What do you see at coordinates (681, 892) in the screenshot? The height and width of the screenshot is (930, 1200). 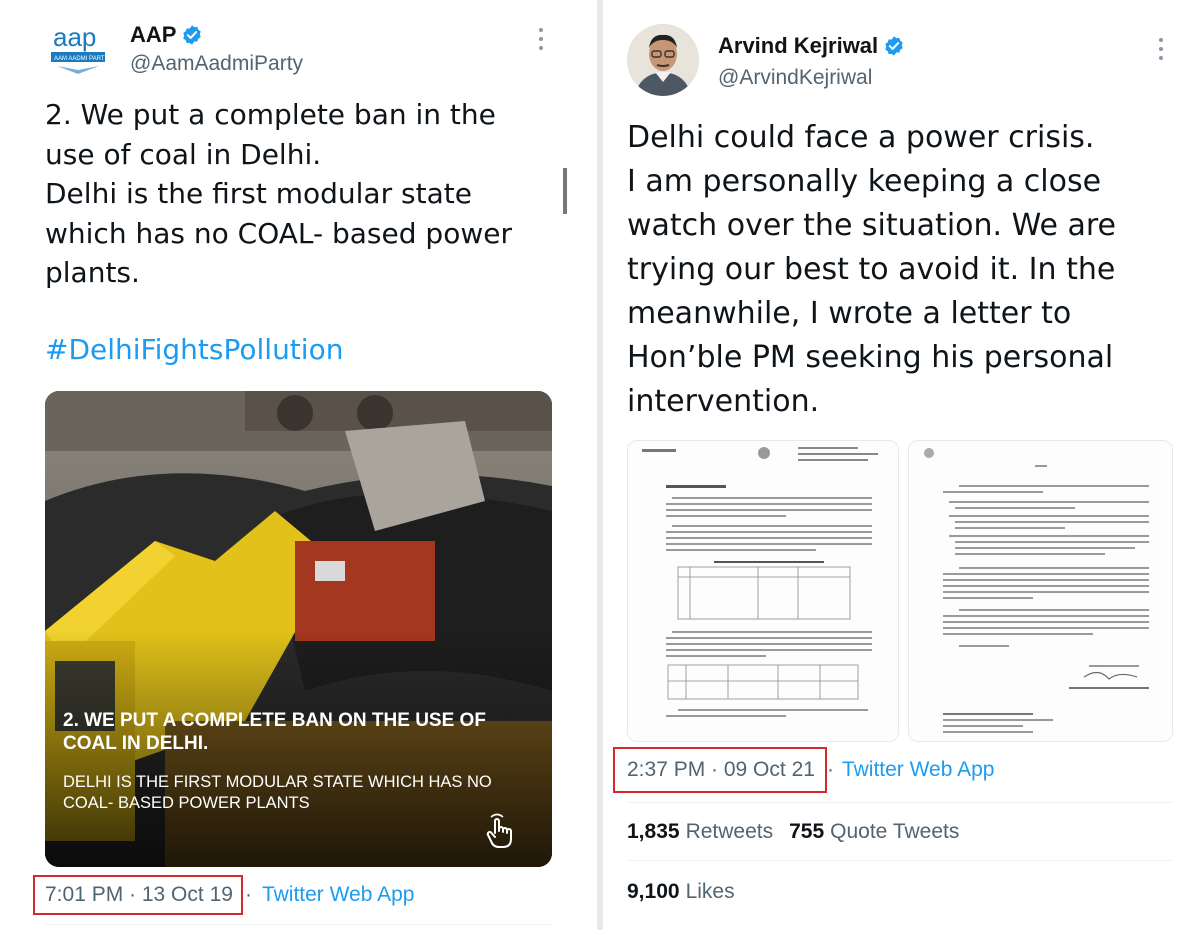 I see `likes-stat: 9,100 Likes` at bounding box center [681, 892].